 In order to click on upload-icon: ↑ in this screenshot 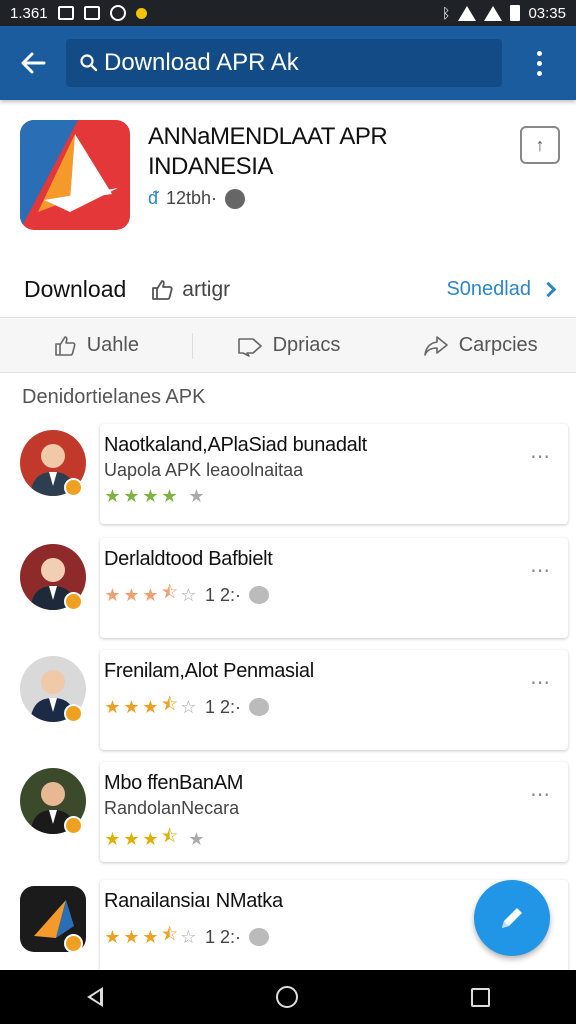, I will do `click(540, 144)`.